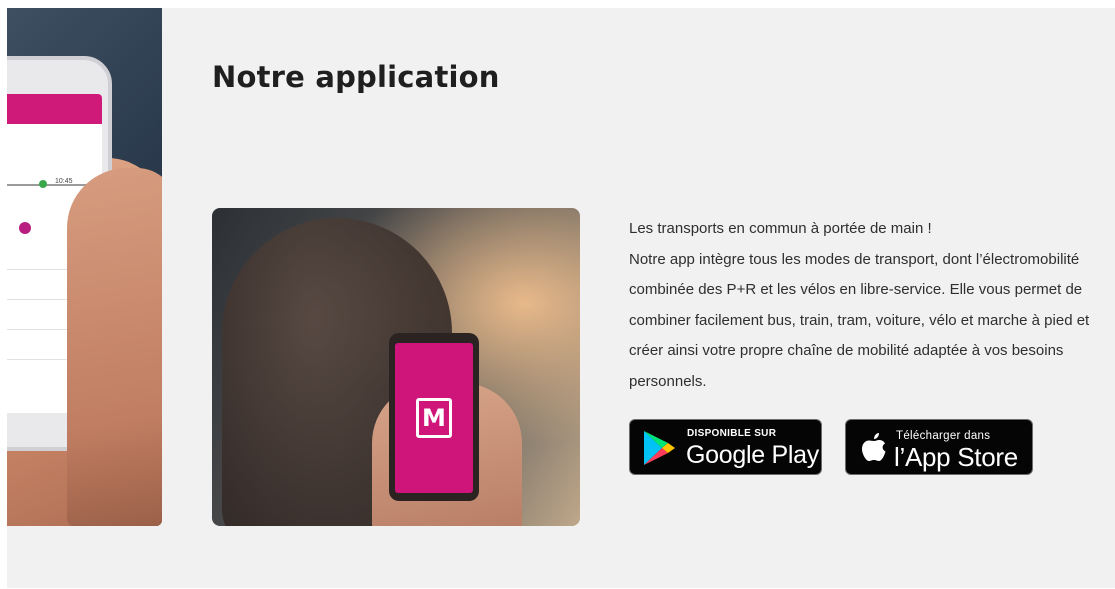  What do you see at coordinates (874, 447) in the screenshot?
I see `apple-icon` at bounding box center [874, 447].